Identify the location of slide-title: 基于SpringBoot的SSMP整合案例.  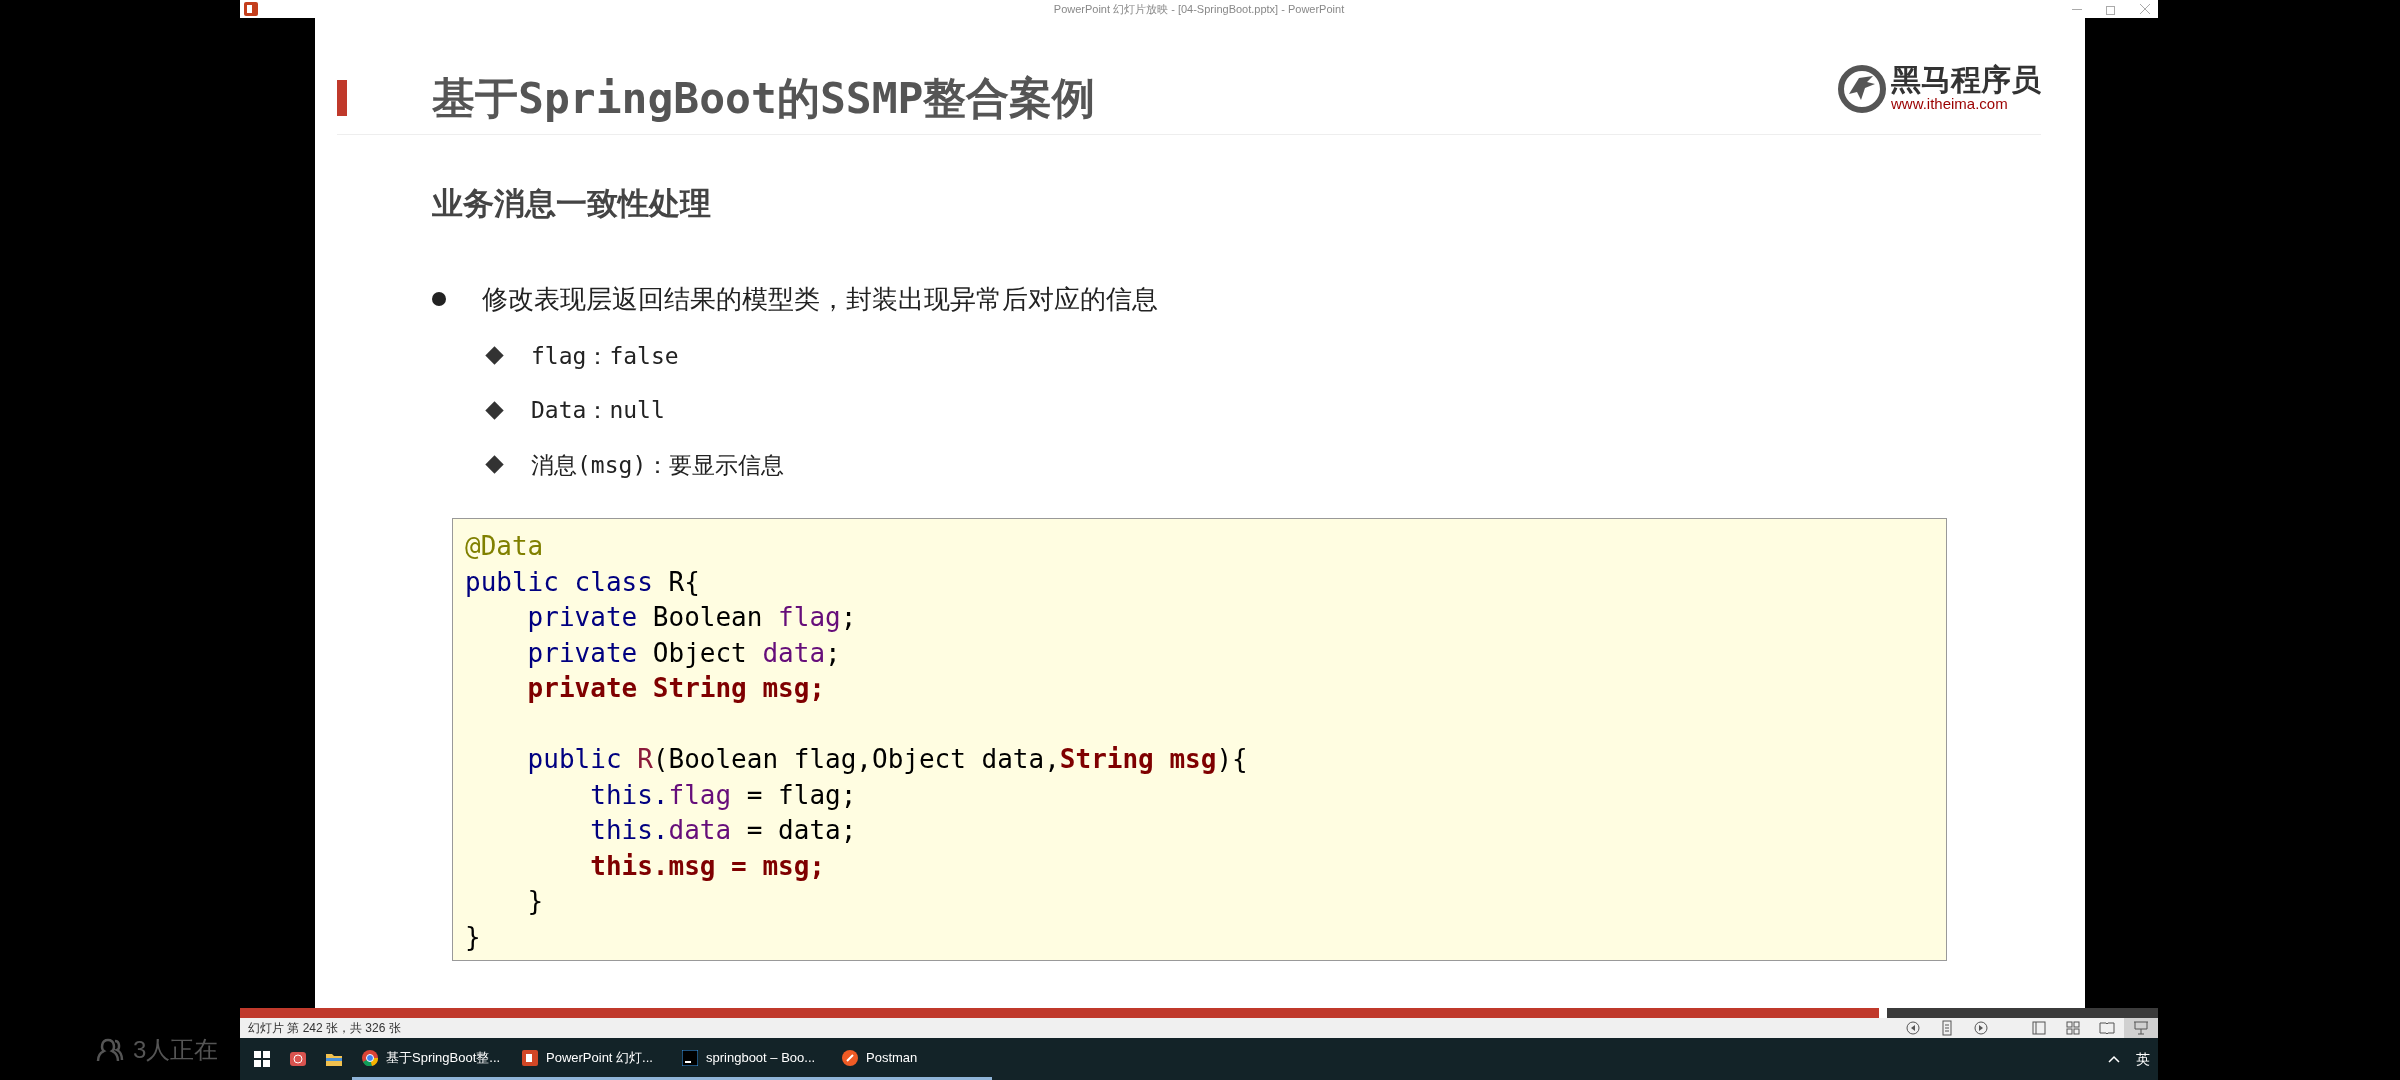
(764, 98).